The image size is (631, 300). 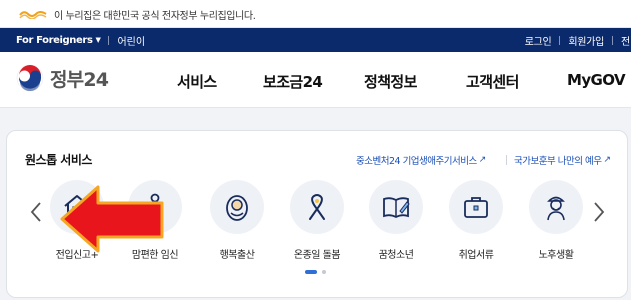 I want to click on kids-link: 어린이, so click(x=131, y=40).